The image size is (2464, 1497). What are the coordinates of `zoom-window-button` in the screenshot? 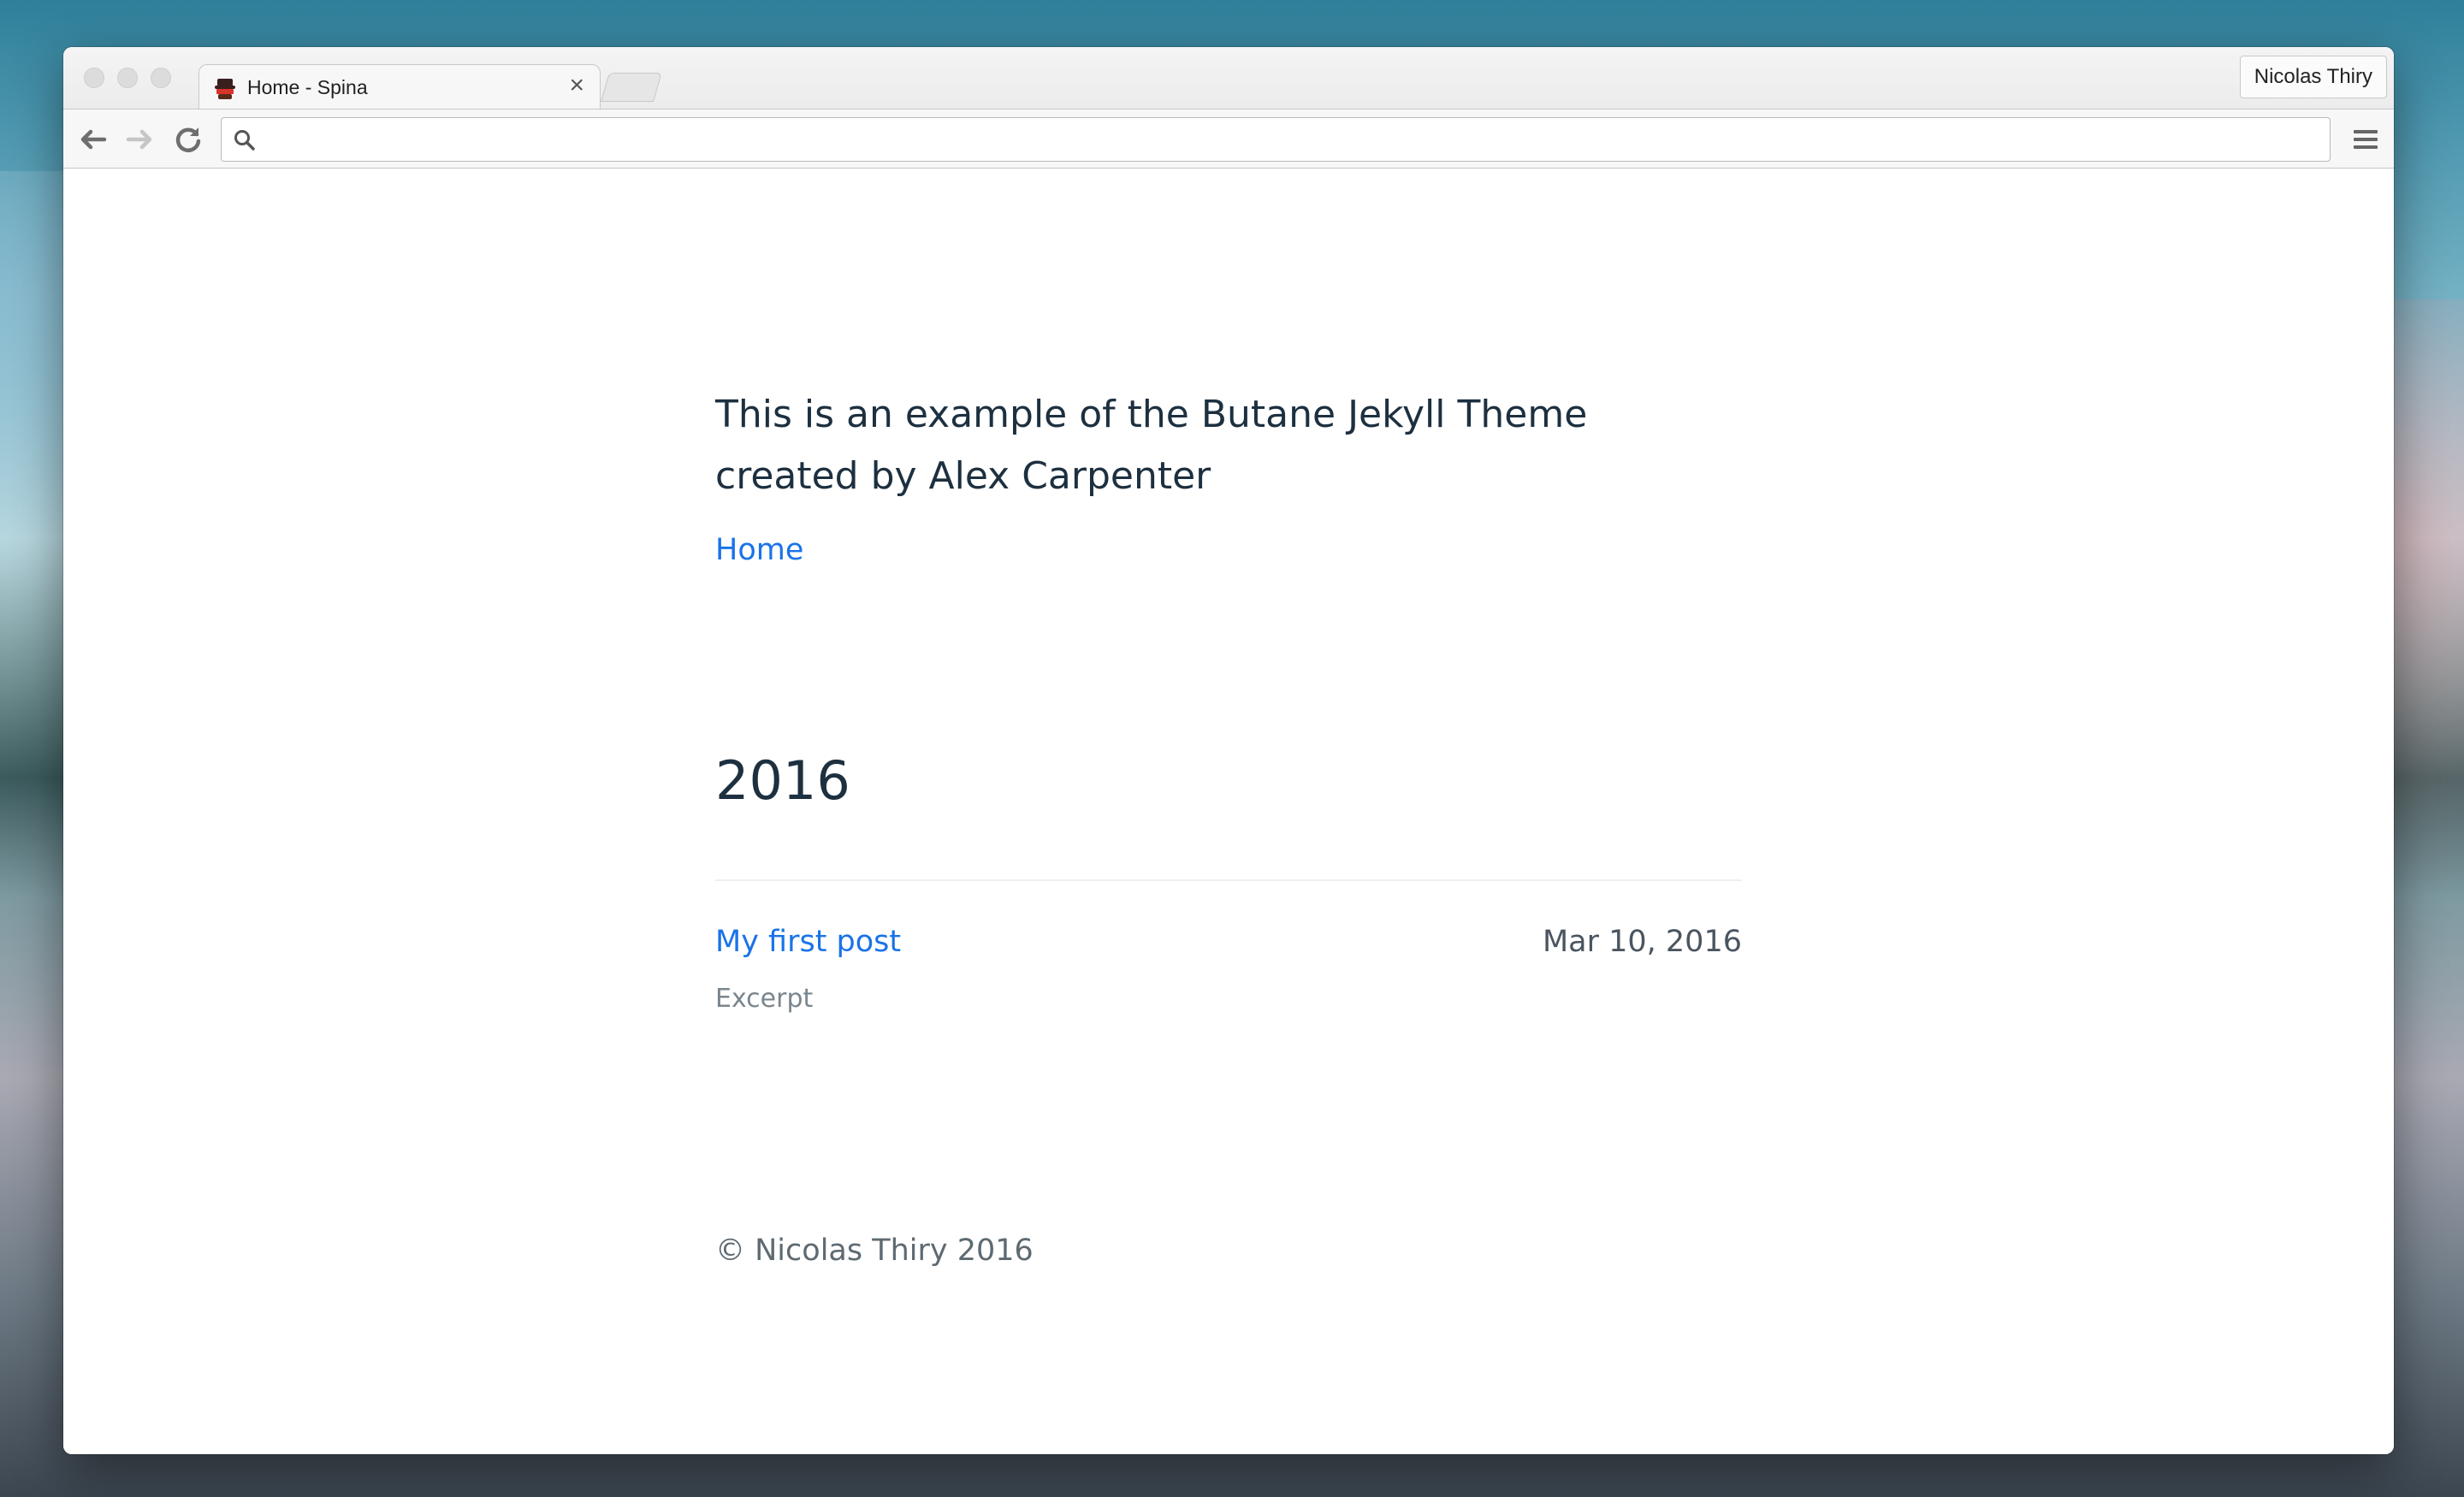 It's located at (161, 78).